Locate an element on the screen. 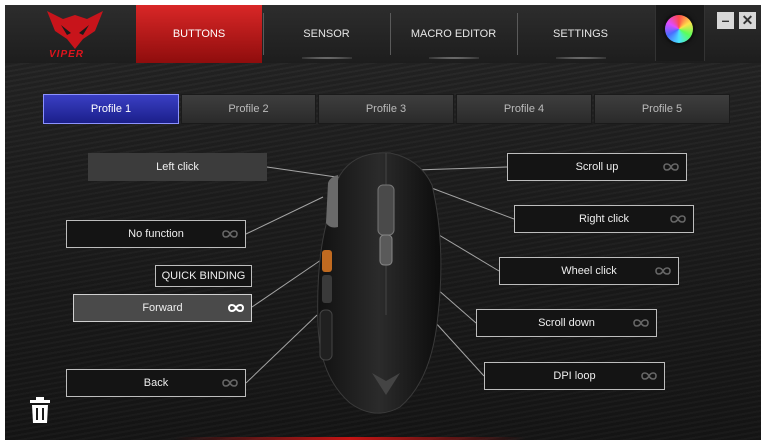 This screenshot has height=445, width=766. mouse-illustration is located at coordinates (379, 283).